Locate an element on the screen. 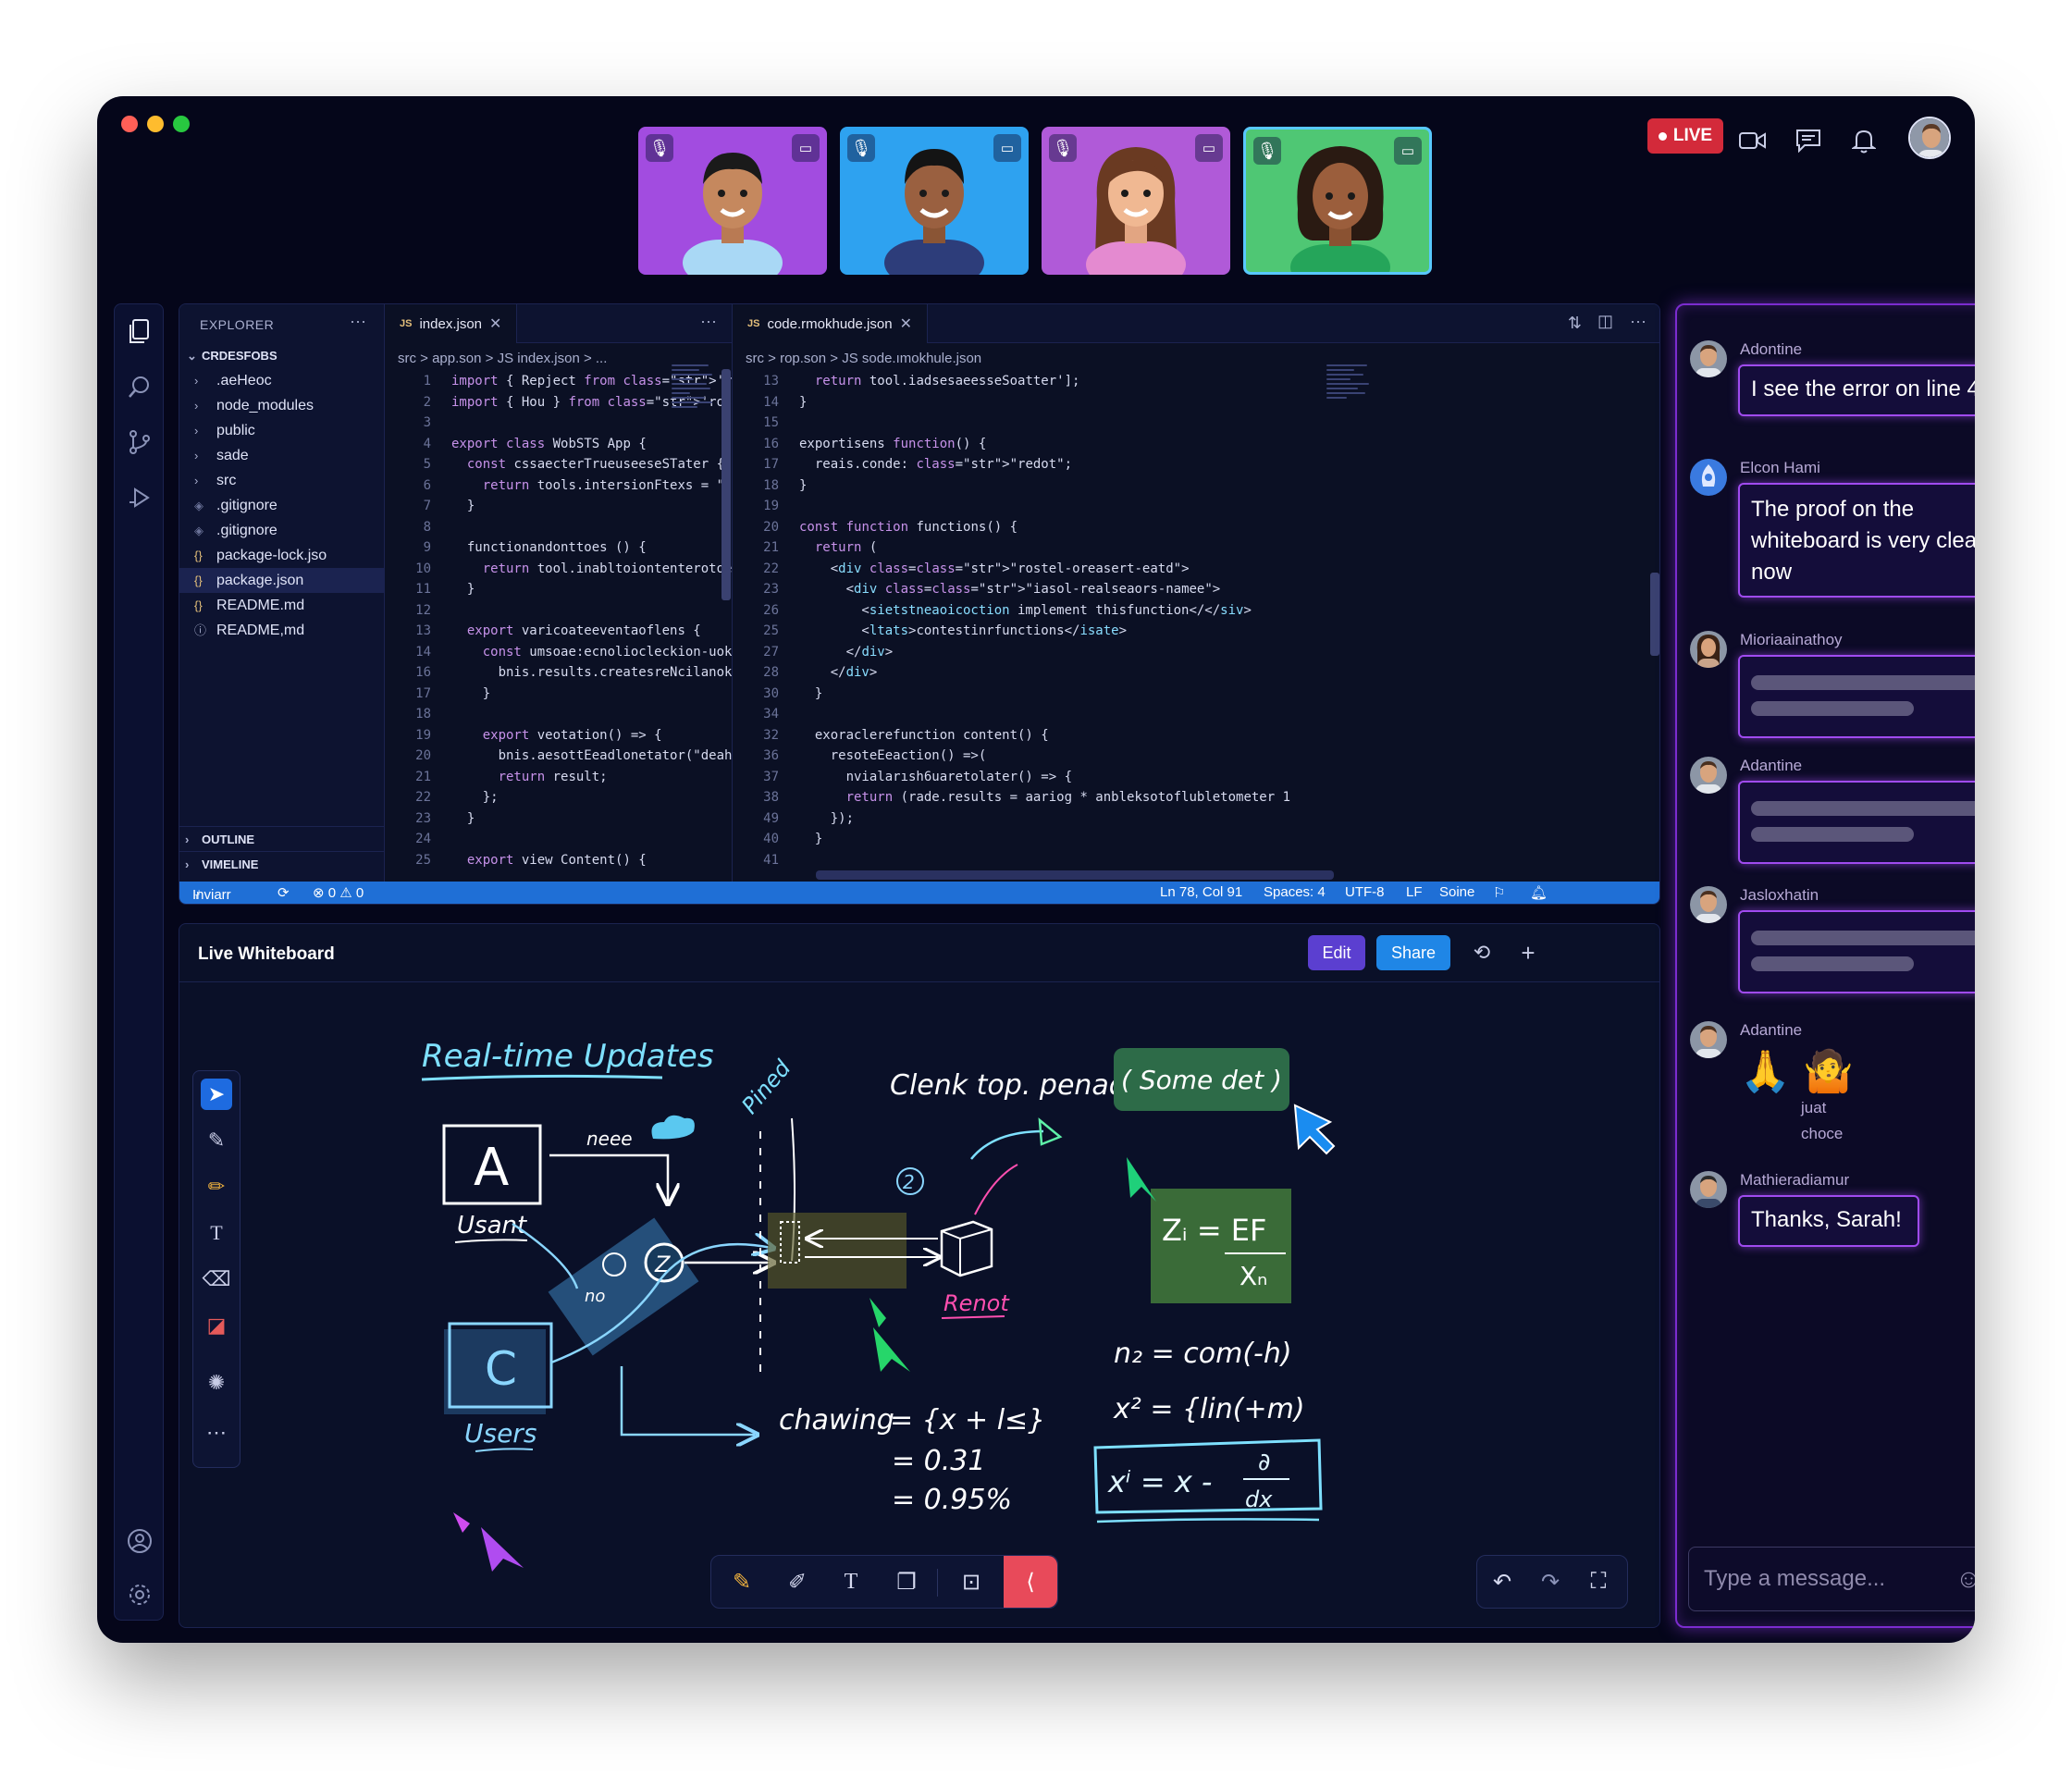 The width and height of the screenshot is (2072, 1776). participant-video-3: 🎙 ▭ is located at coordinates (1136, 201).